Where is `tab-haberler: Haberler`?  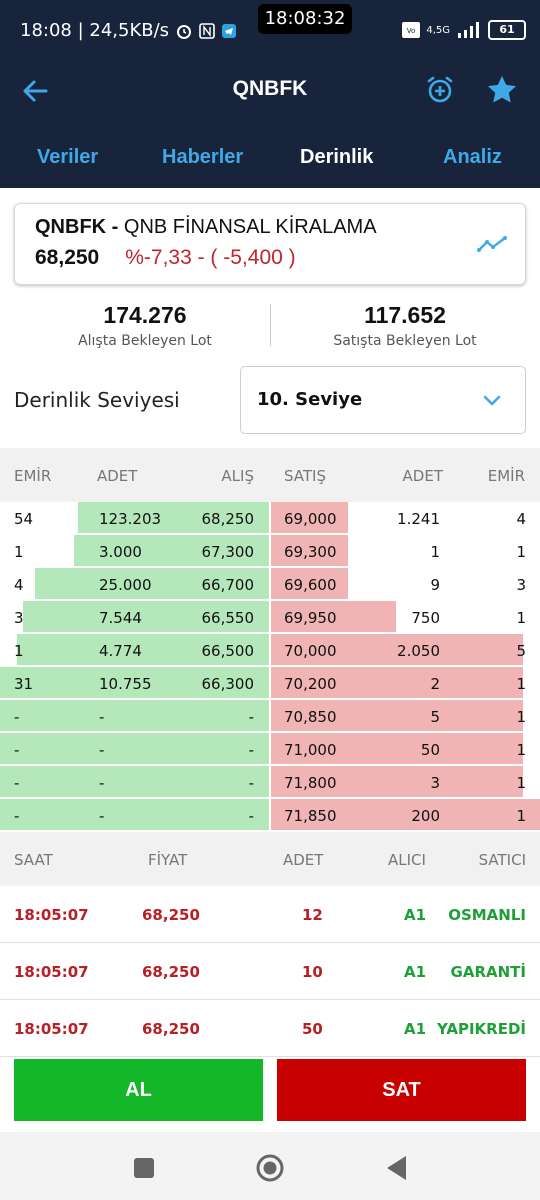
tab-haberler: Haberler is located at coordinates (202, 157).